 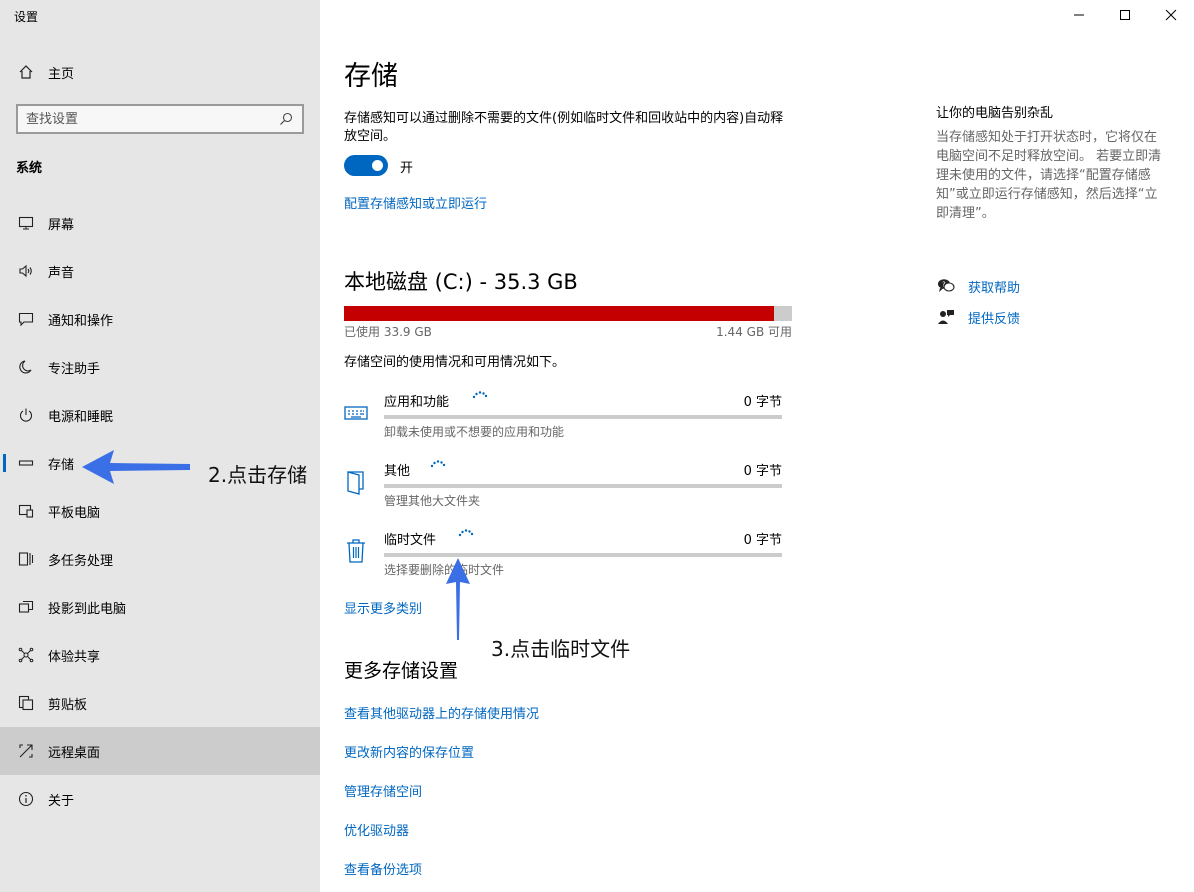 What do you see at coordinates (995, 113) in the screenshot?
I see `aside-title: 让你的电脑告别杂乱` at bounding box center [995, 113].